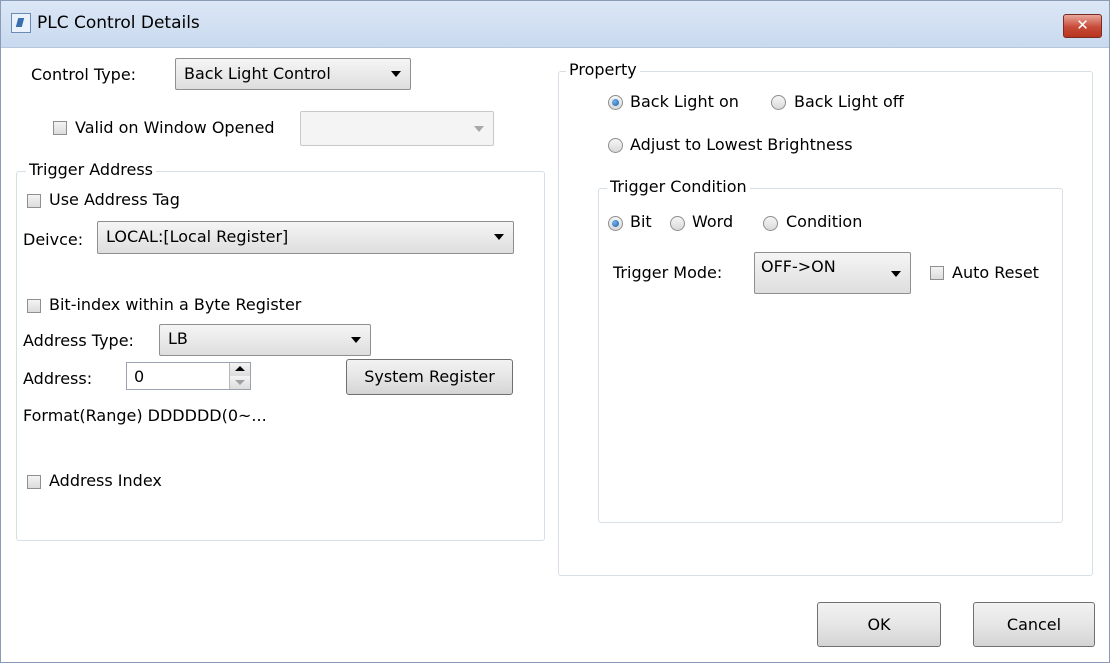  What do you see at coordinates (879, 624) in the screenshot?
I see `ok-button: OK` at bounding box center [879, 624].